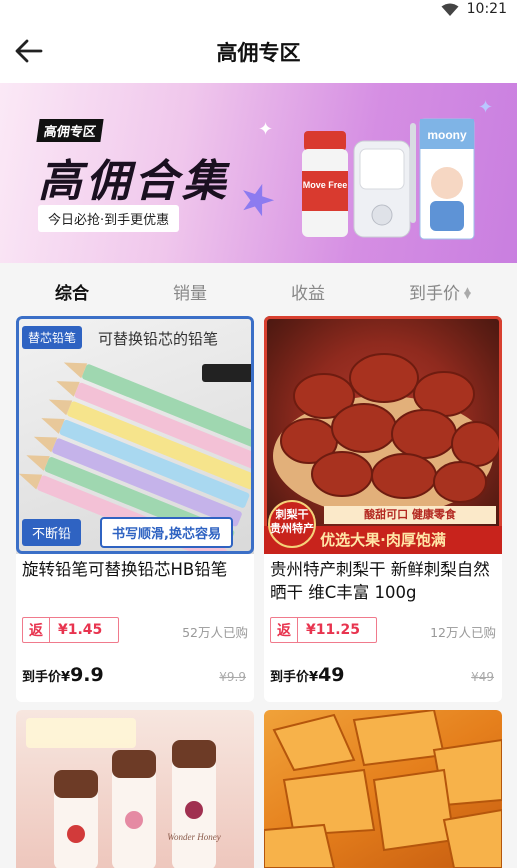  I want to click on sort-arrows-icon: ▲ ▼, so click(467, 293).